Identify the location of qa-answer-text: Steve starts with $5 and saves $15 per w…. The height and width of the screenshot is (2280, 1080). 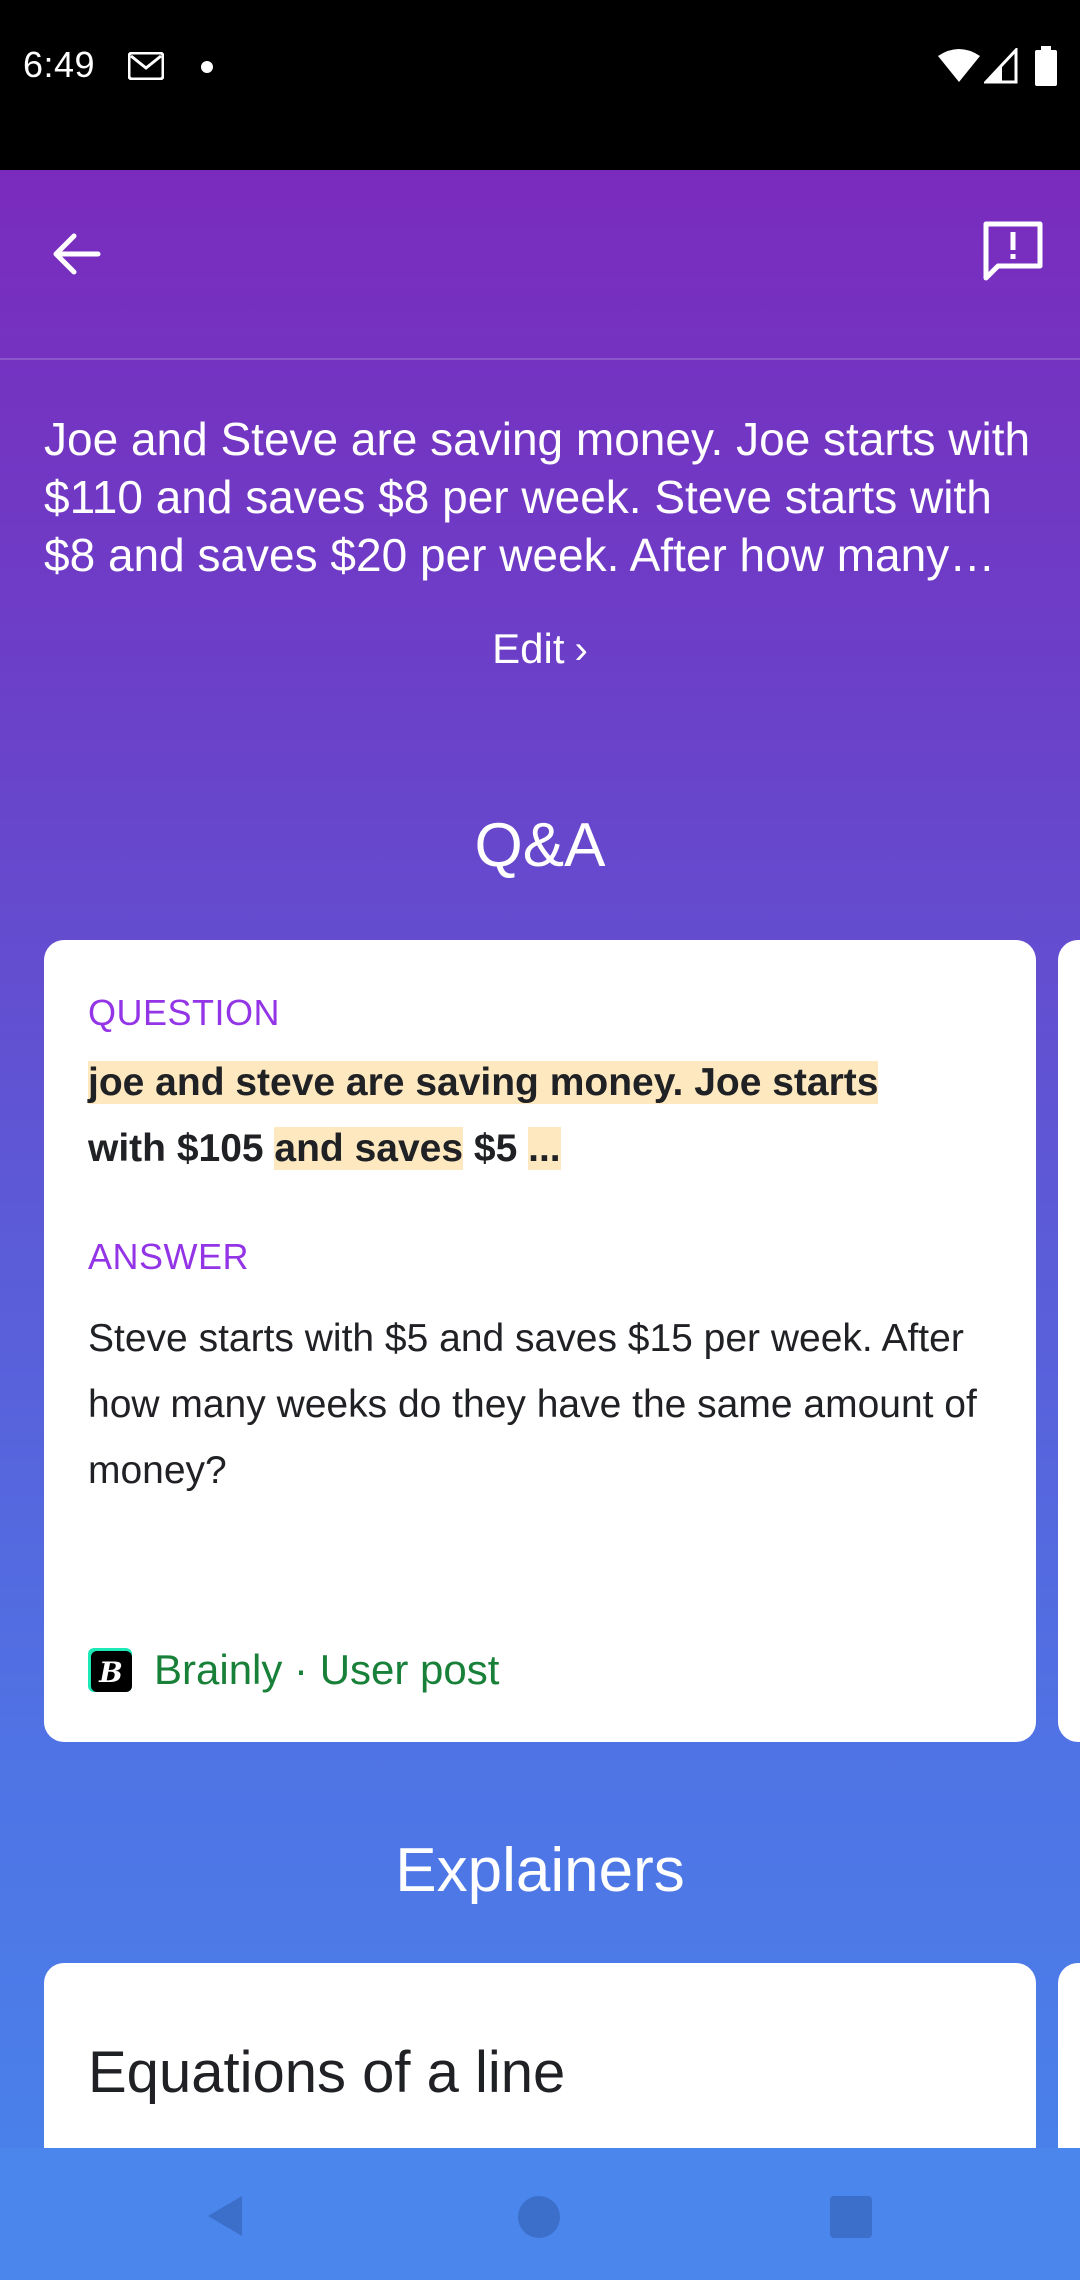
(532, 1404).